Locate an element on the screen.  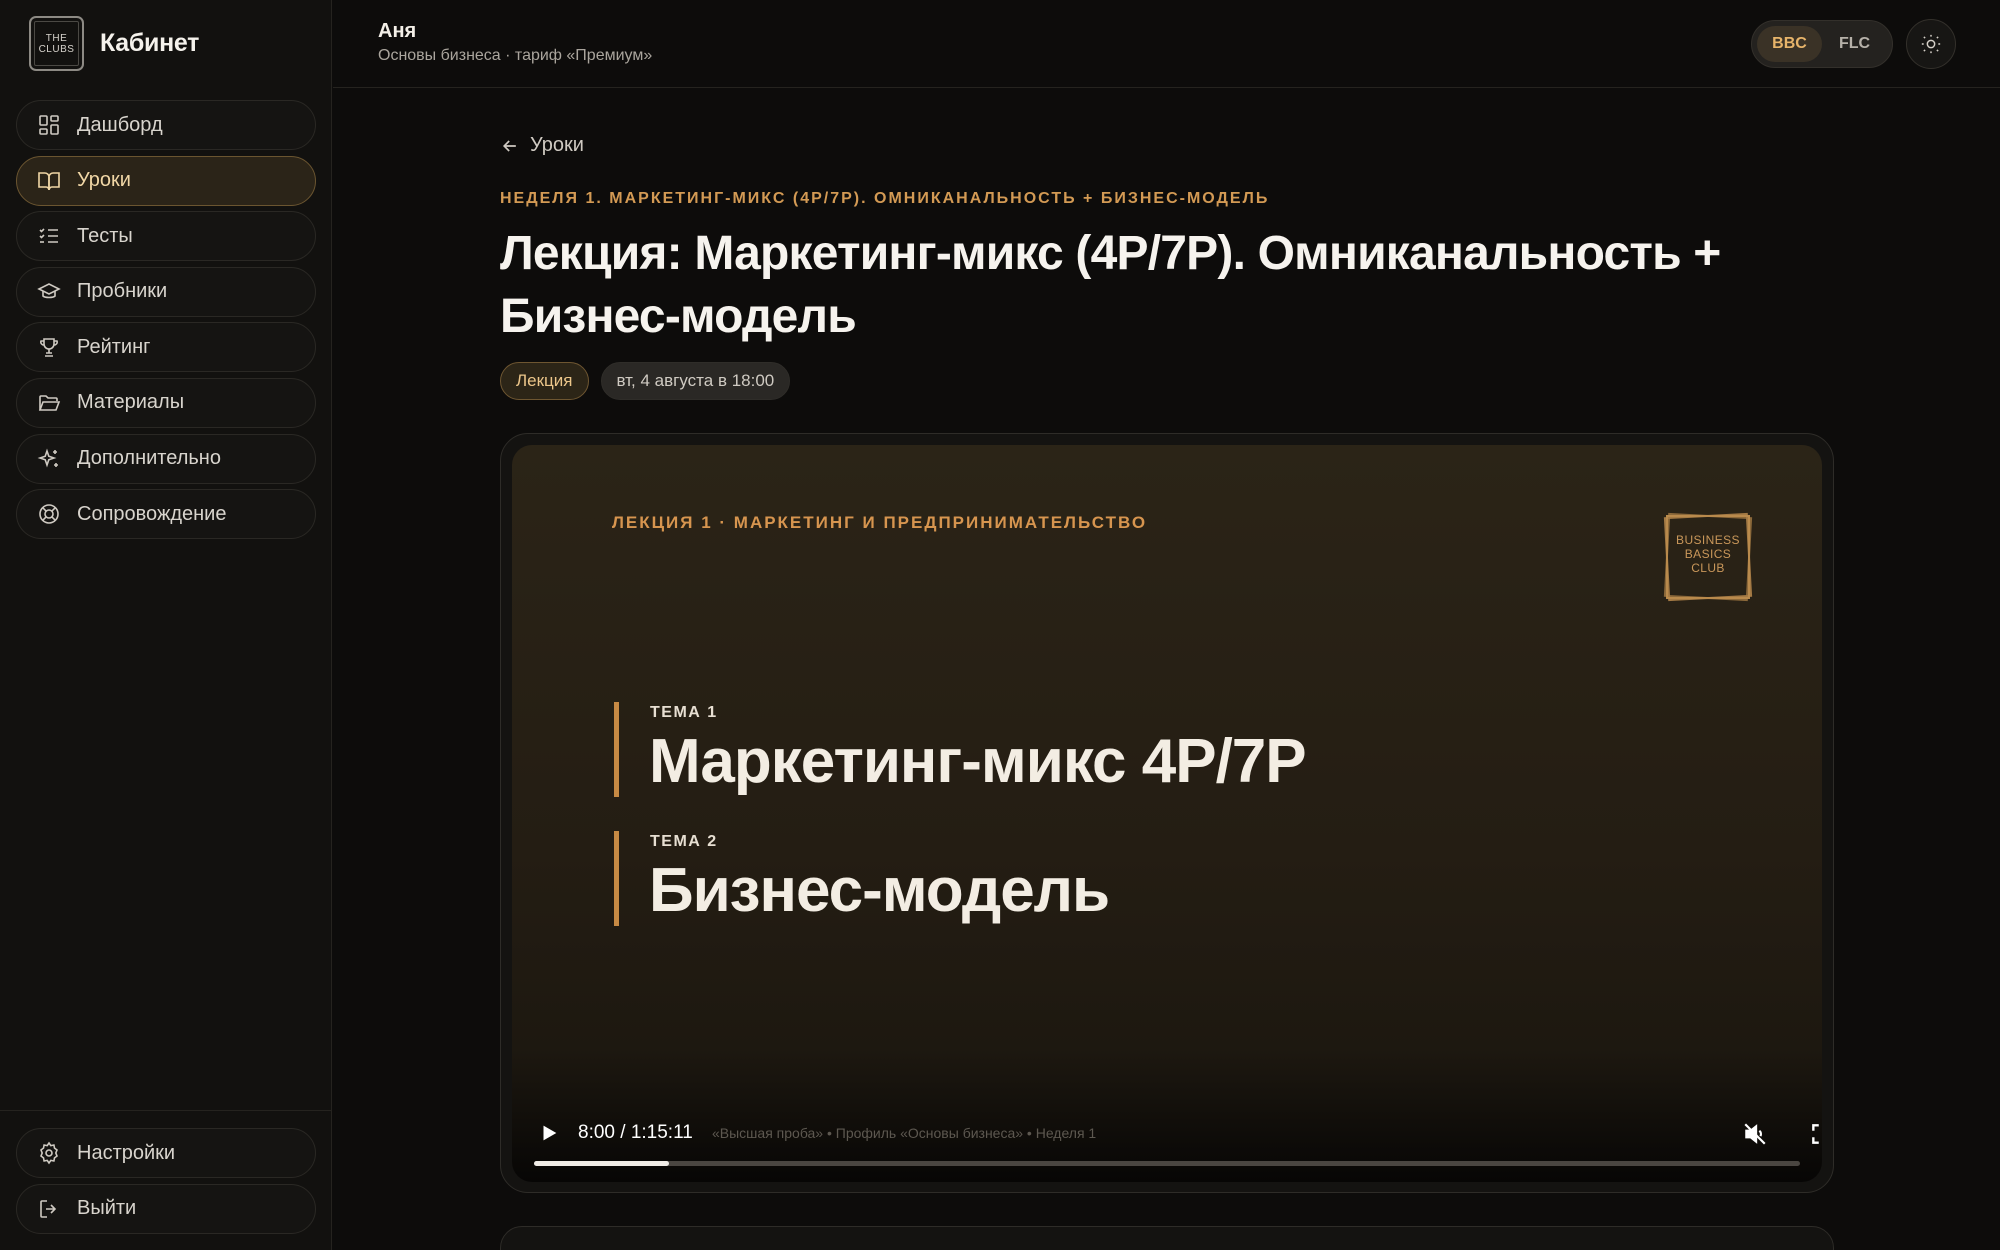
checklist-icon is located at coordinates (48, 235).